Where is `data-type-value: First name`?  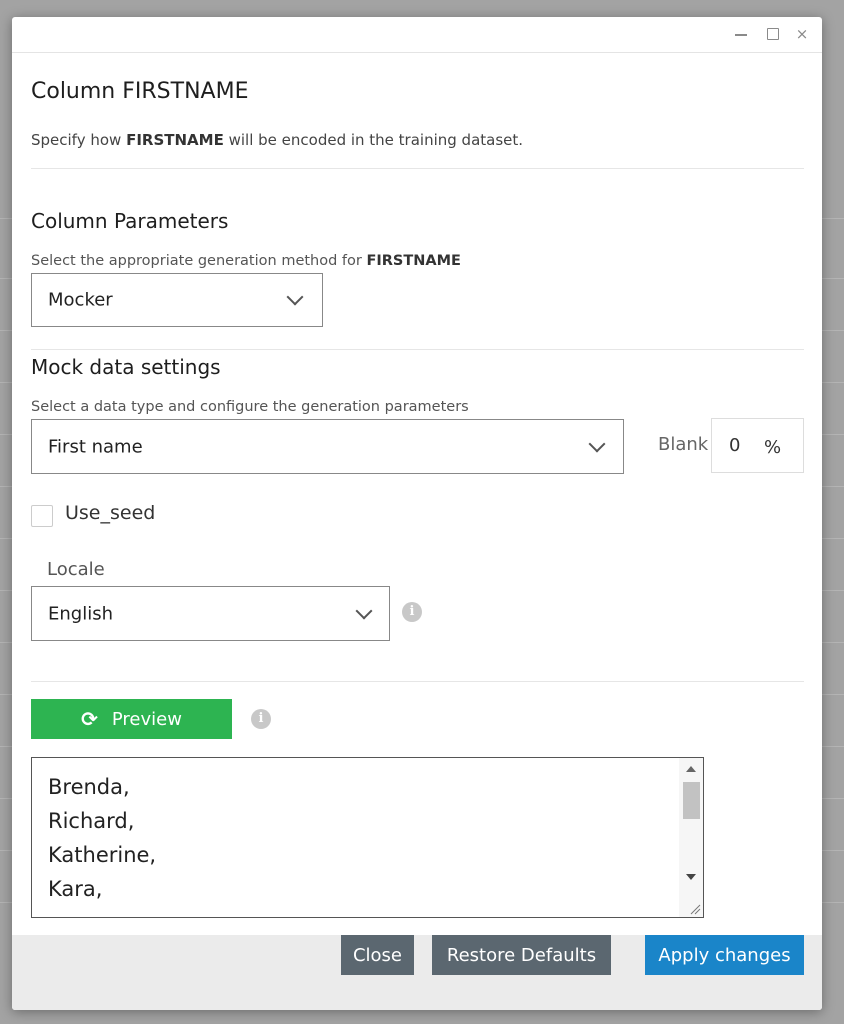
data-type-value: First name is located at coordinates (95, 446).